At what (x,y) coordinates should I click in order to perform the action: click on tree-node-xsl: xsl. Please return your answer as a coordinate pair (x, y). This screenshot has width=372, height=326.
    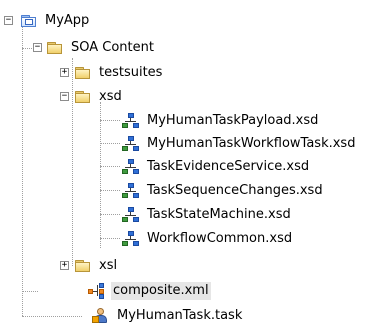
    Looking at the image, I should click on (96, 266).